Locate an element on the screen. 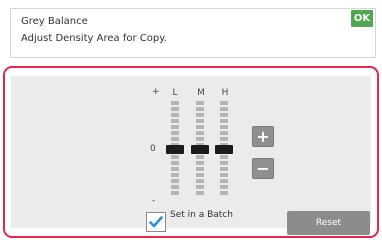  scale-plus-label: + is located at coordinates (156, 92).